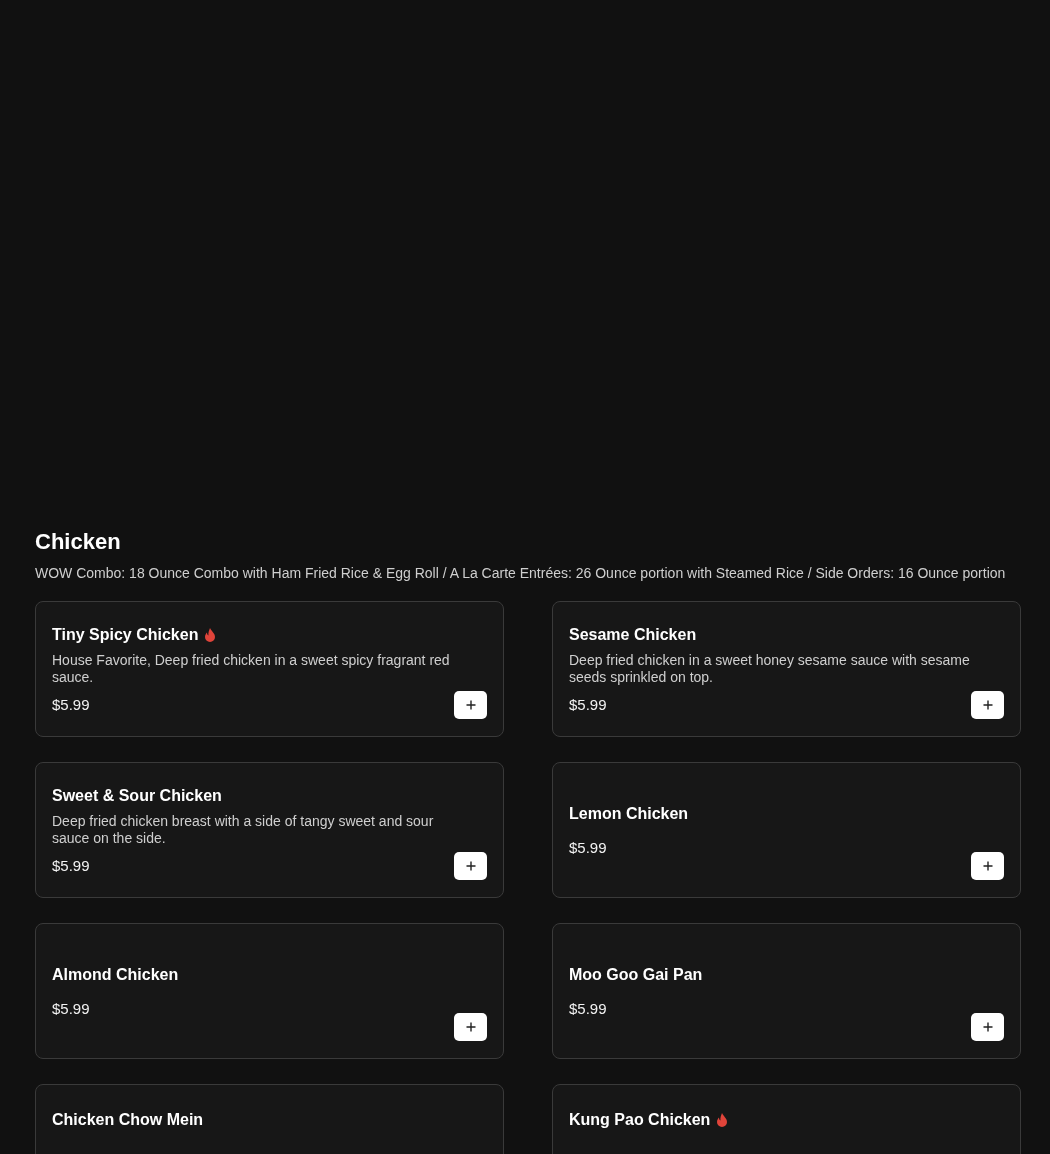 The width and height of the screenshot is (1050, 1154). What do you see at coordinates (137, 795) in the screenshot?
I see `item-name: Sweet & Sour Chicken` at bounding box center [137, 795].